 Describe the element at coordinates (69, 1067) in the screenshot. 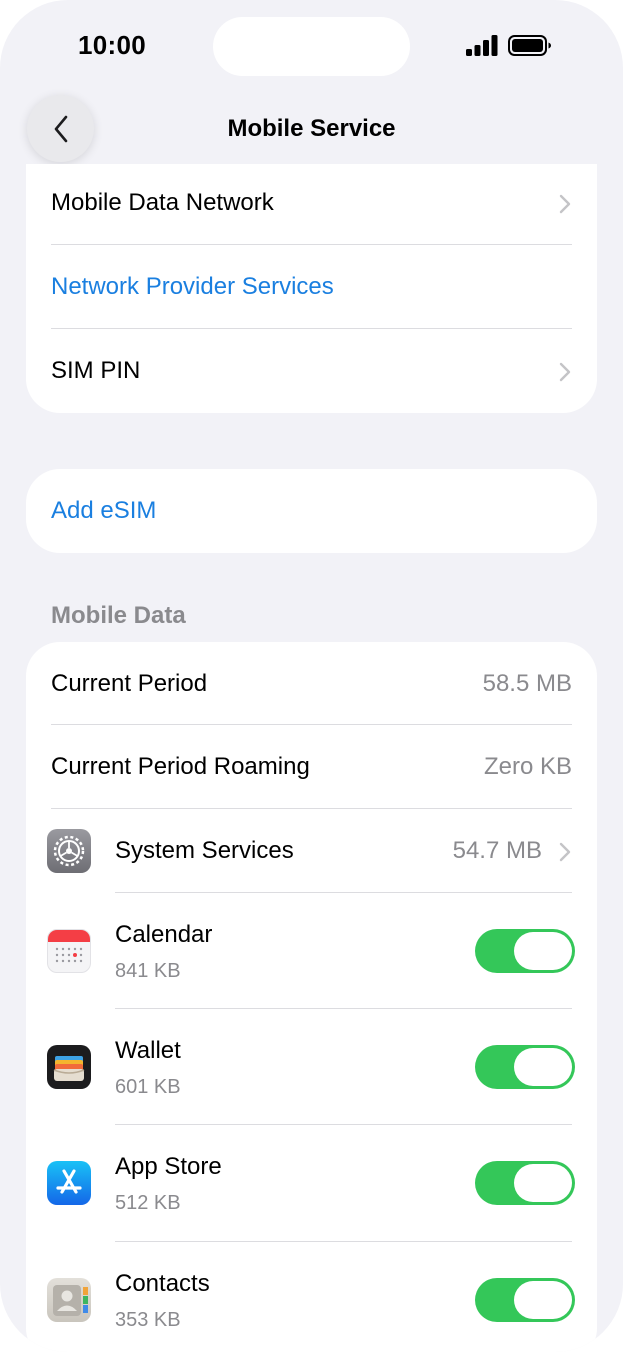

I see `wallet-icon` at that location.